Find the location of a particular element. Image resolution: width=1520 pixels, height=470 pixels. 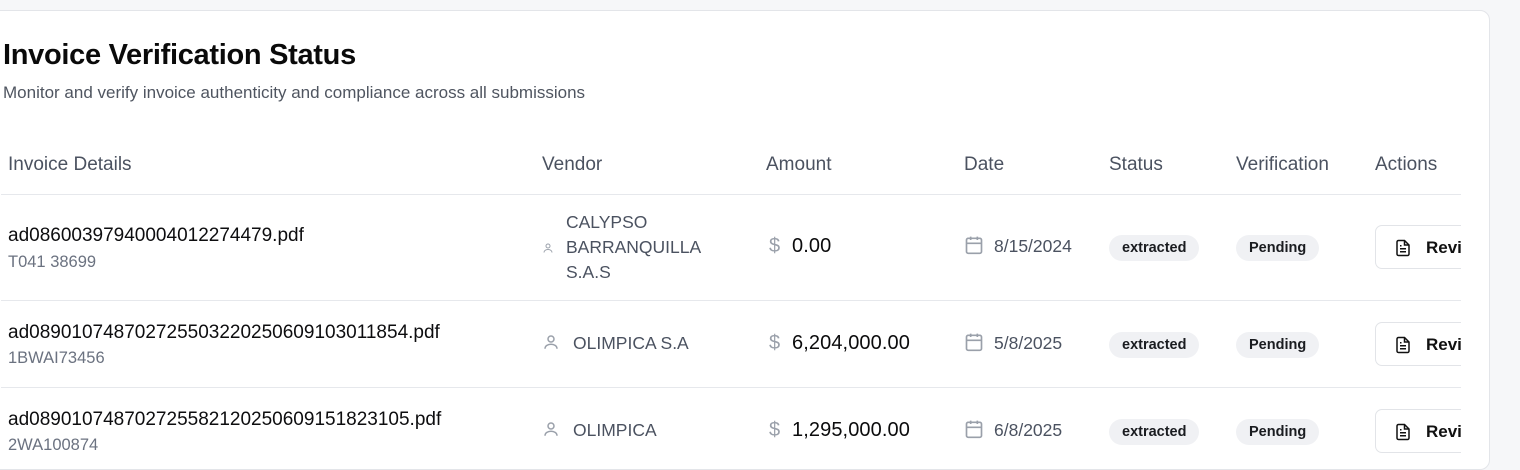

header-actions: Actions is located at coordinates (1406, 164).